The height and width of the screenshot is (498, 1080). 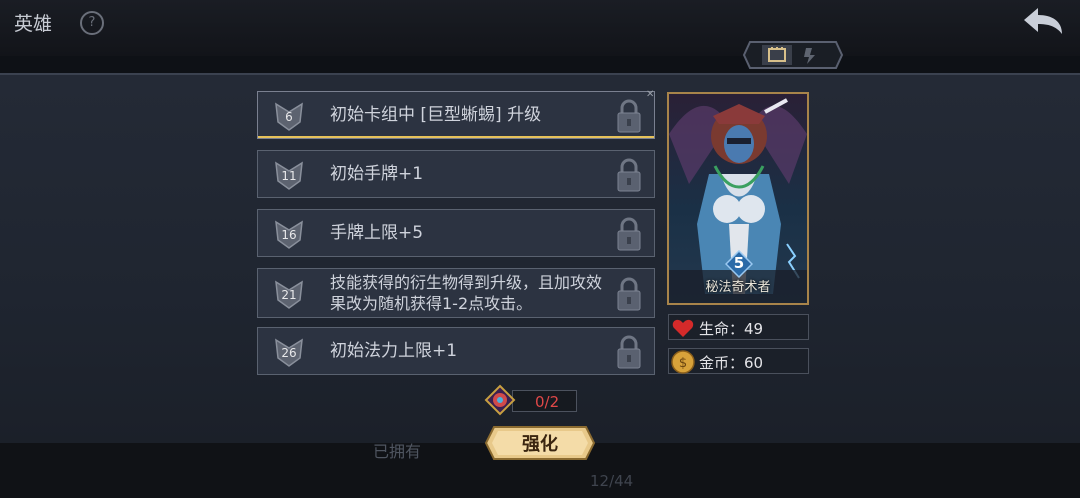 I want to click on resource-value: 0/2, so click(x=547, y=402).